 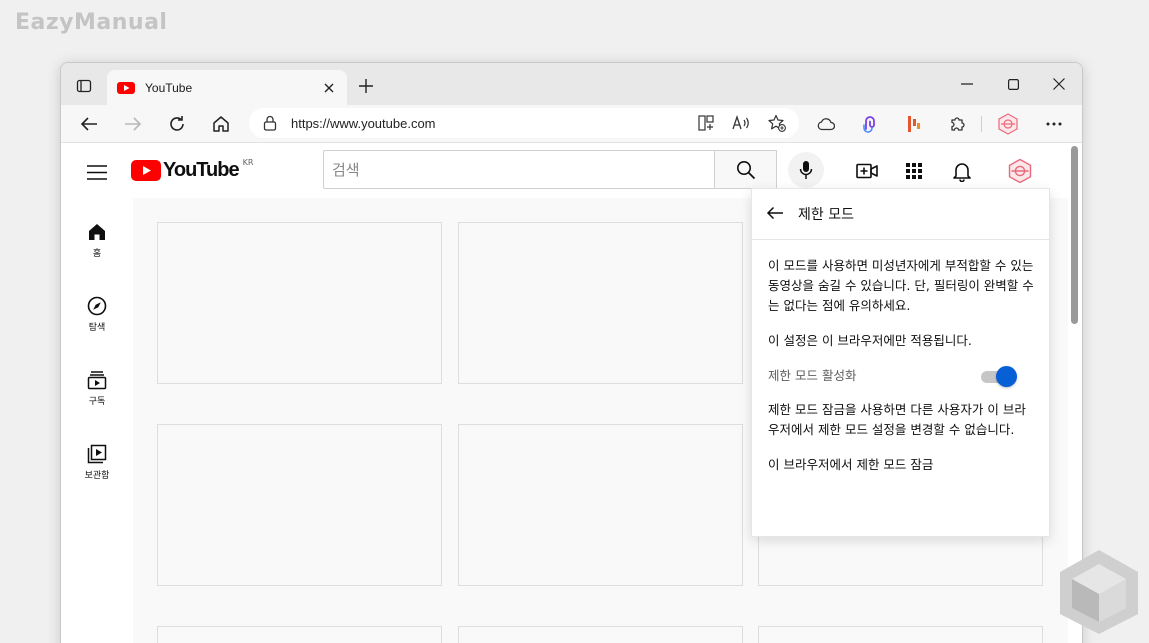 I want to click on bell-icon, so click(x=962, y=172).